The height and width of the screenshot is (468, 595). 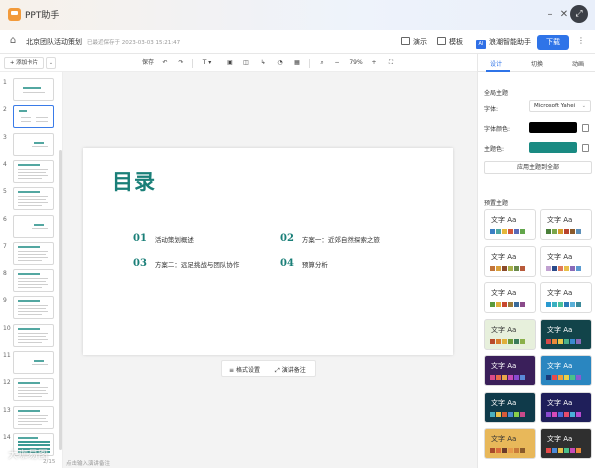 I want to click on thumbnail-item: 11, so click(x=31, y=364).